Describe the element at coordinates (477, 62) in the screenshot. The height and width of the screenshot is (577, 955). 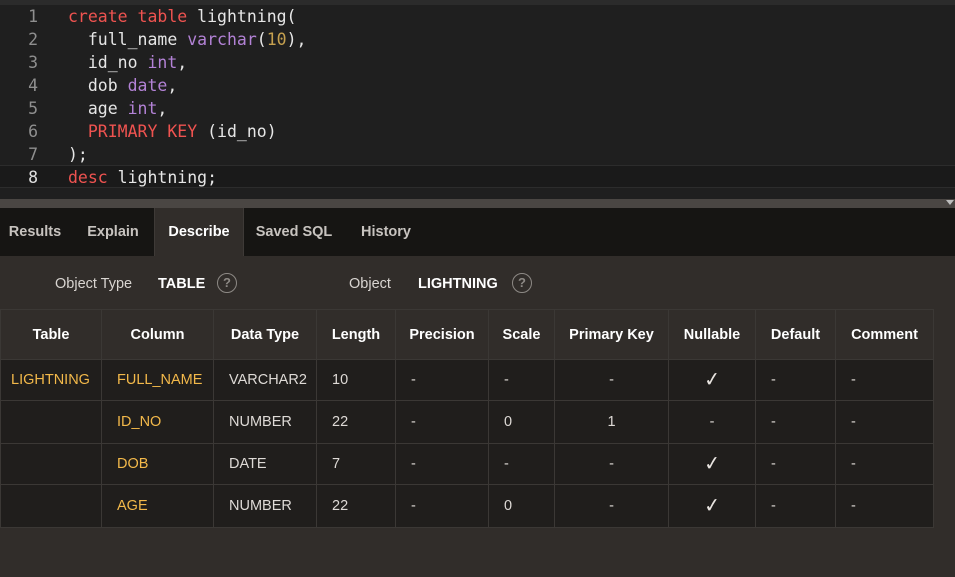
I see `code-line: 3 id_no int,` at that location.